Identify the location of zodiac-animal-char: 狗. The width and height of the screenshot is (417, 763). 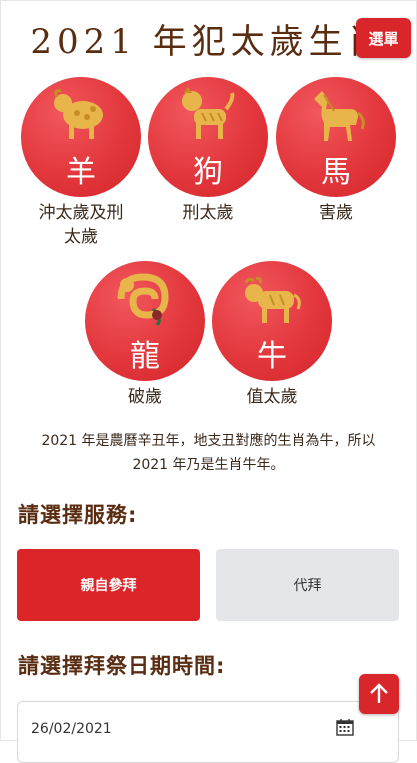
(208, 172).